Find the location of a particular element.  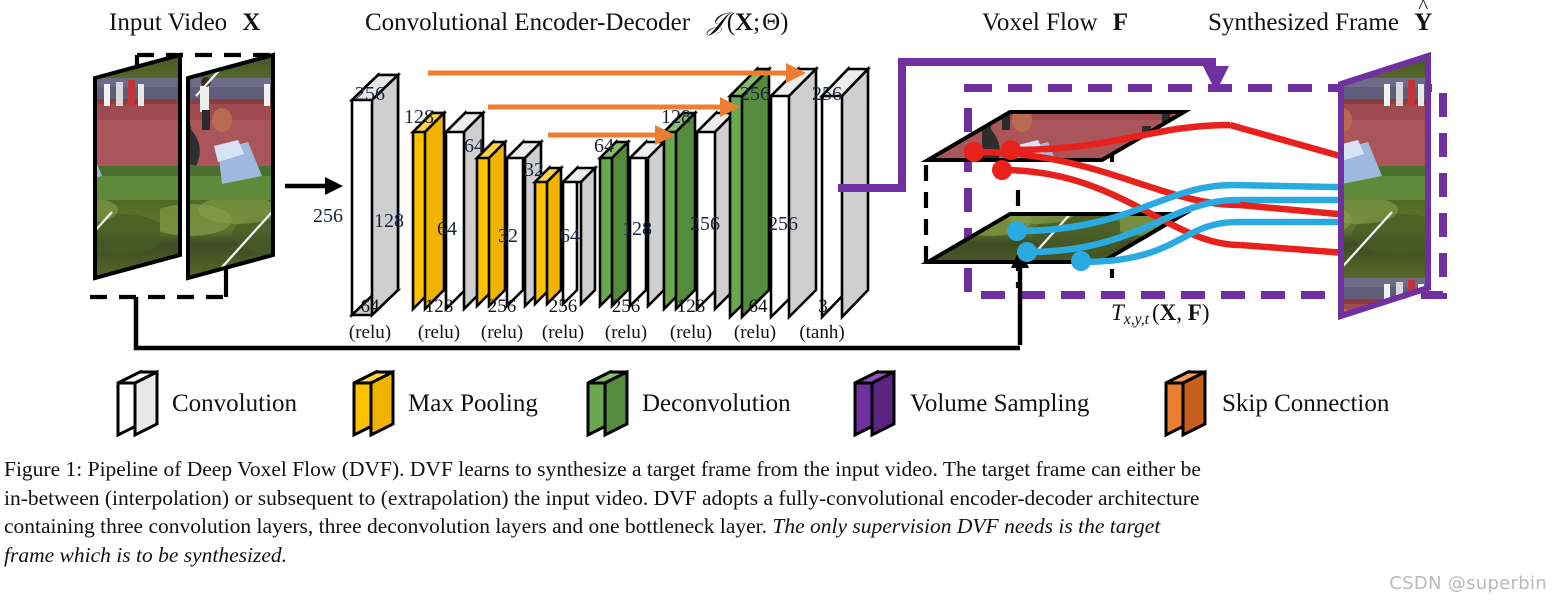

activation-label-1: (relu) is located at coordinates (370, 332).